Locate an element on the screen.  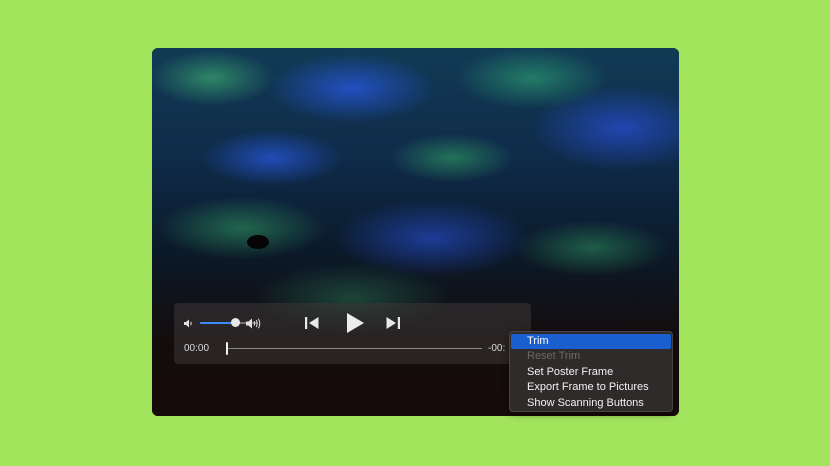
remaining-time: -00: is located at coordinates (497, 348).